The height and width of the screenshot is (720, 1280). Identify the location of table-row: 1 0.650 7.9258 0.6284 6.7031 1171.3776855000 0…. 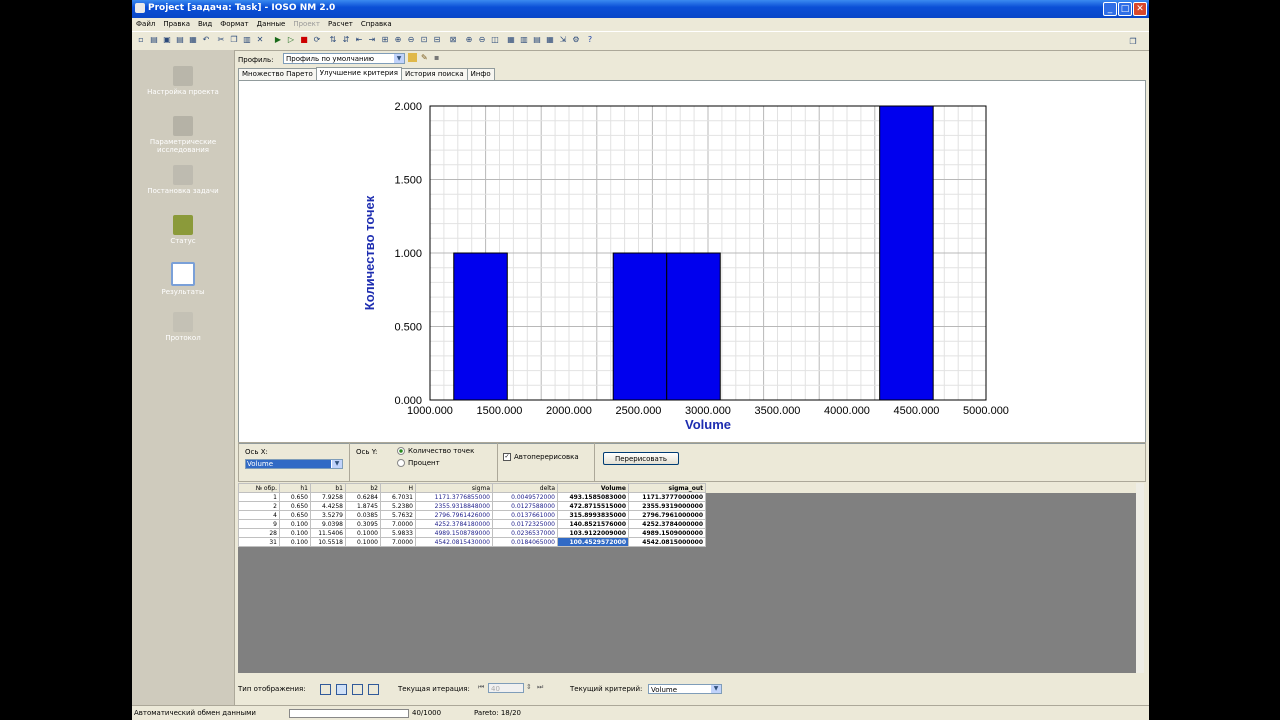
(472, 497).